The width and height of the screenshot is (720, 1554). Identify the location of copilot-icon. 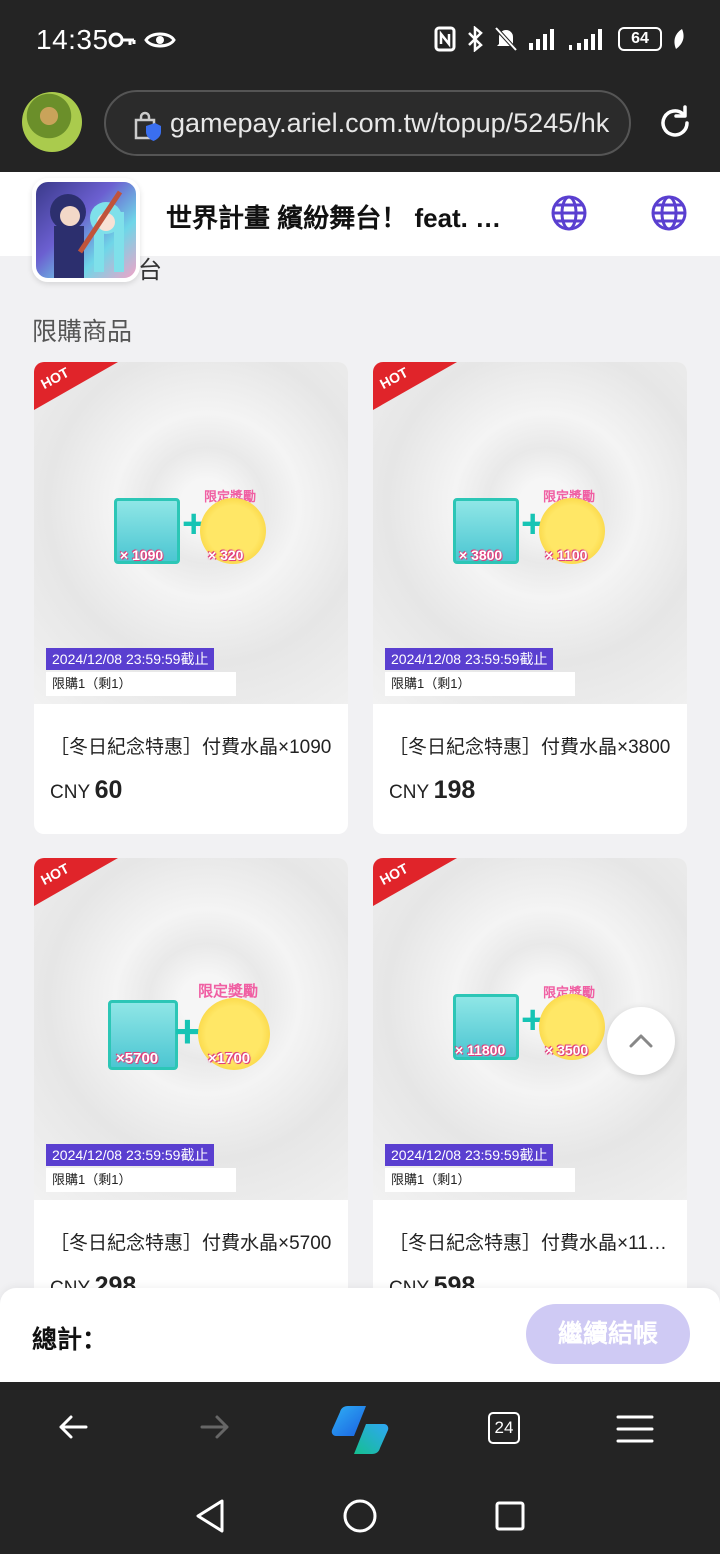
(360, 1430).